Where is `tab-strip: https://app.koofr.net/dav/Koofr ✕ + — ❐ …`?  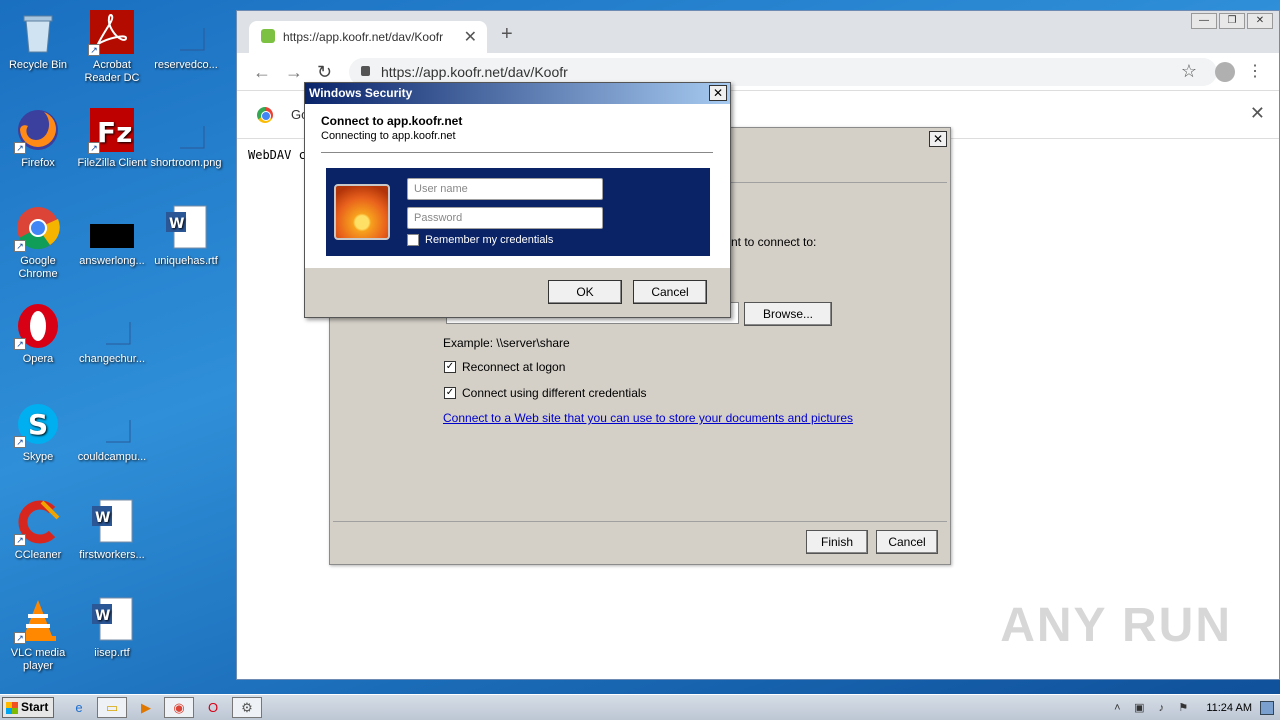
tab-strip: https://app.koofr.net/dav/Koofr ✕ + — ❐ … is located at coordinates (758, 32).